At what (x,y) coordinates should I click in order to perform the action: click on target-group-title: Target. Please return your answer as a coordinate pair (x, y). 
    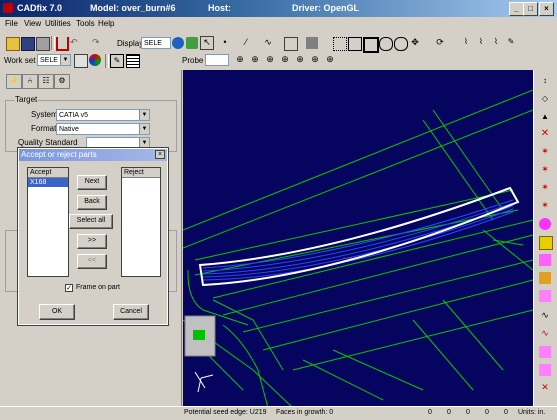
    Looking at the image, I should click on (26, 99).